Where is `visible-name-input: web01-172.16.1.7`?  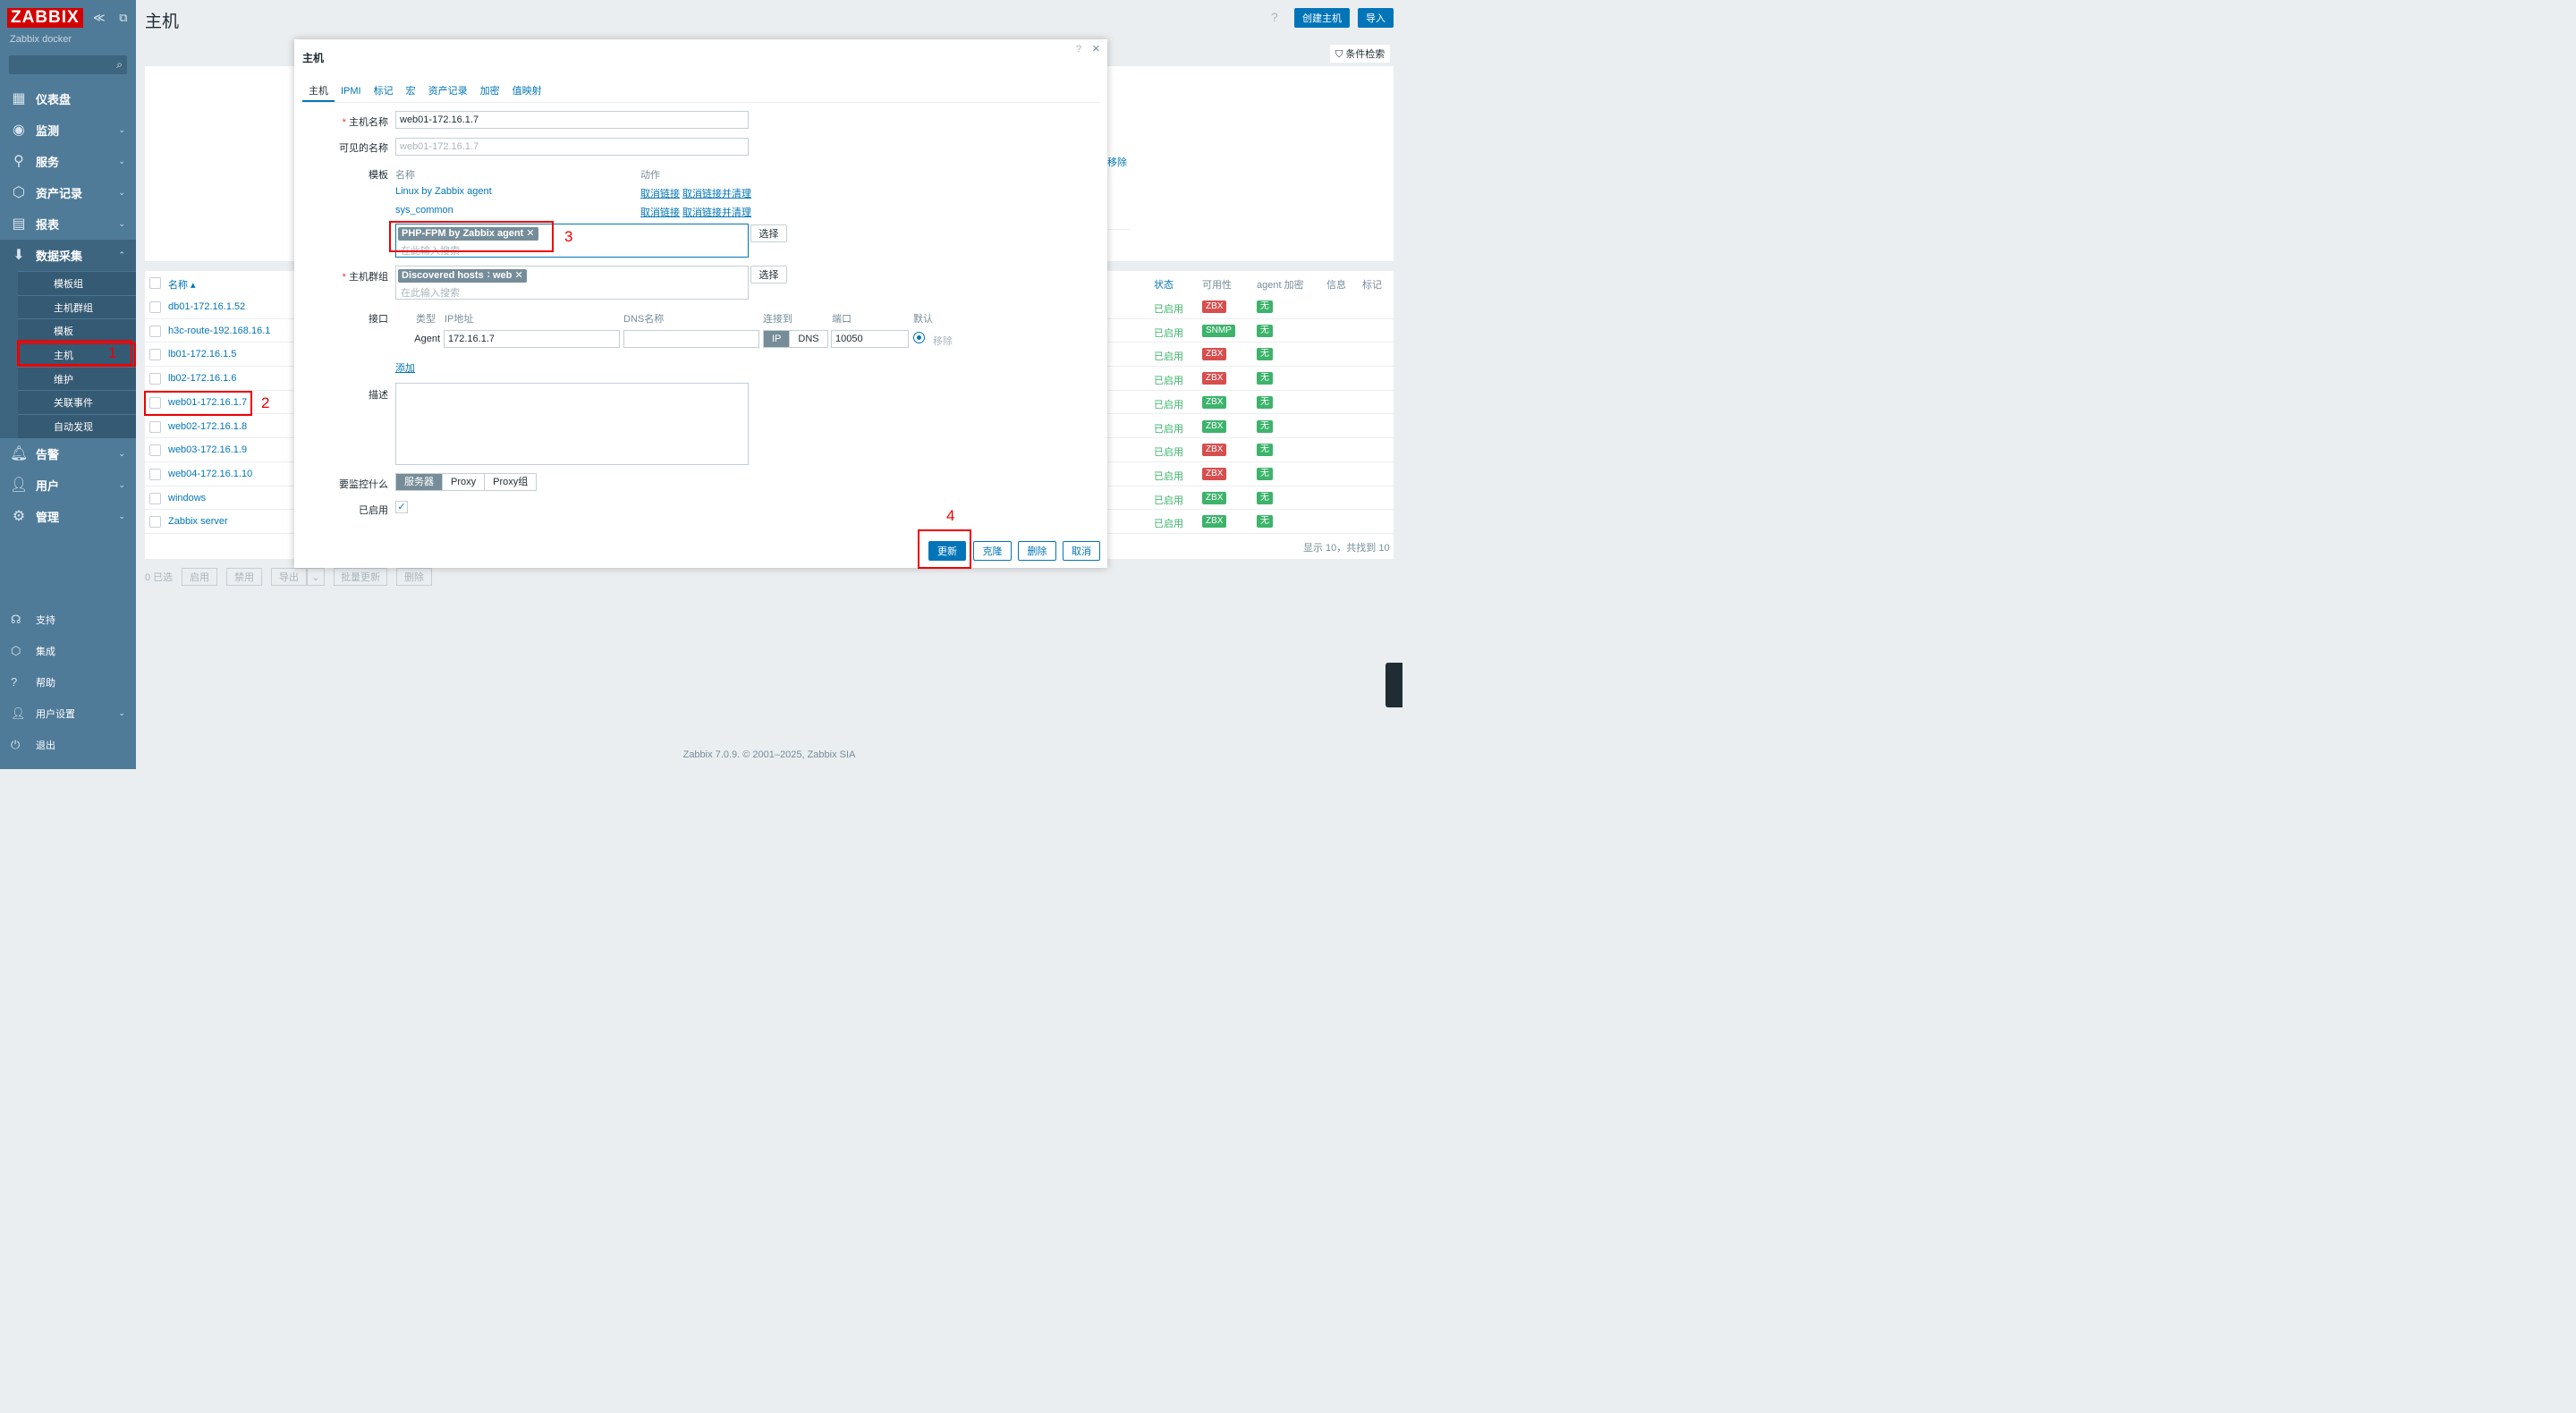 visible-name-input: web01-172.16.1.7 is located at coordinates (572, 147).